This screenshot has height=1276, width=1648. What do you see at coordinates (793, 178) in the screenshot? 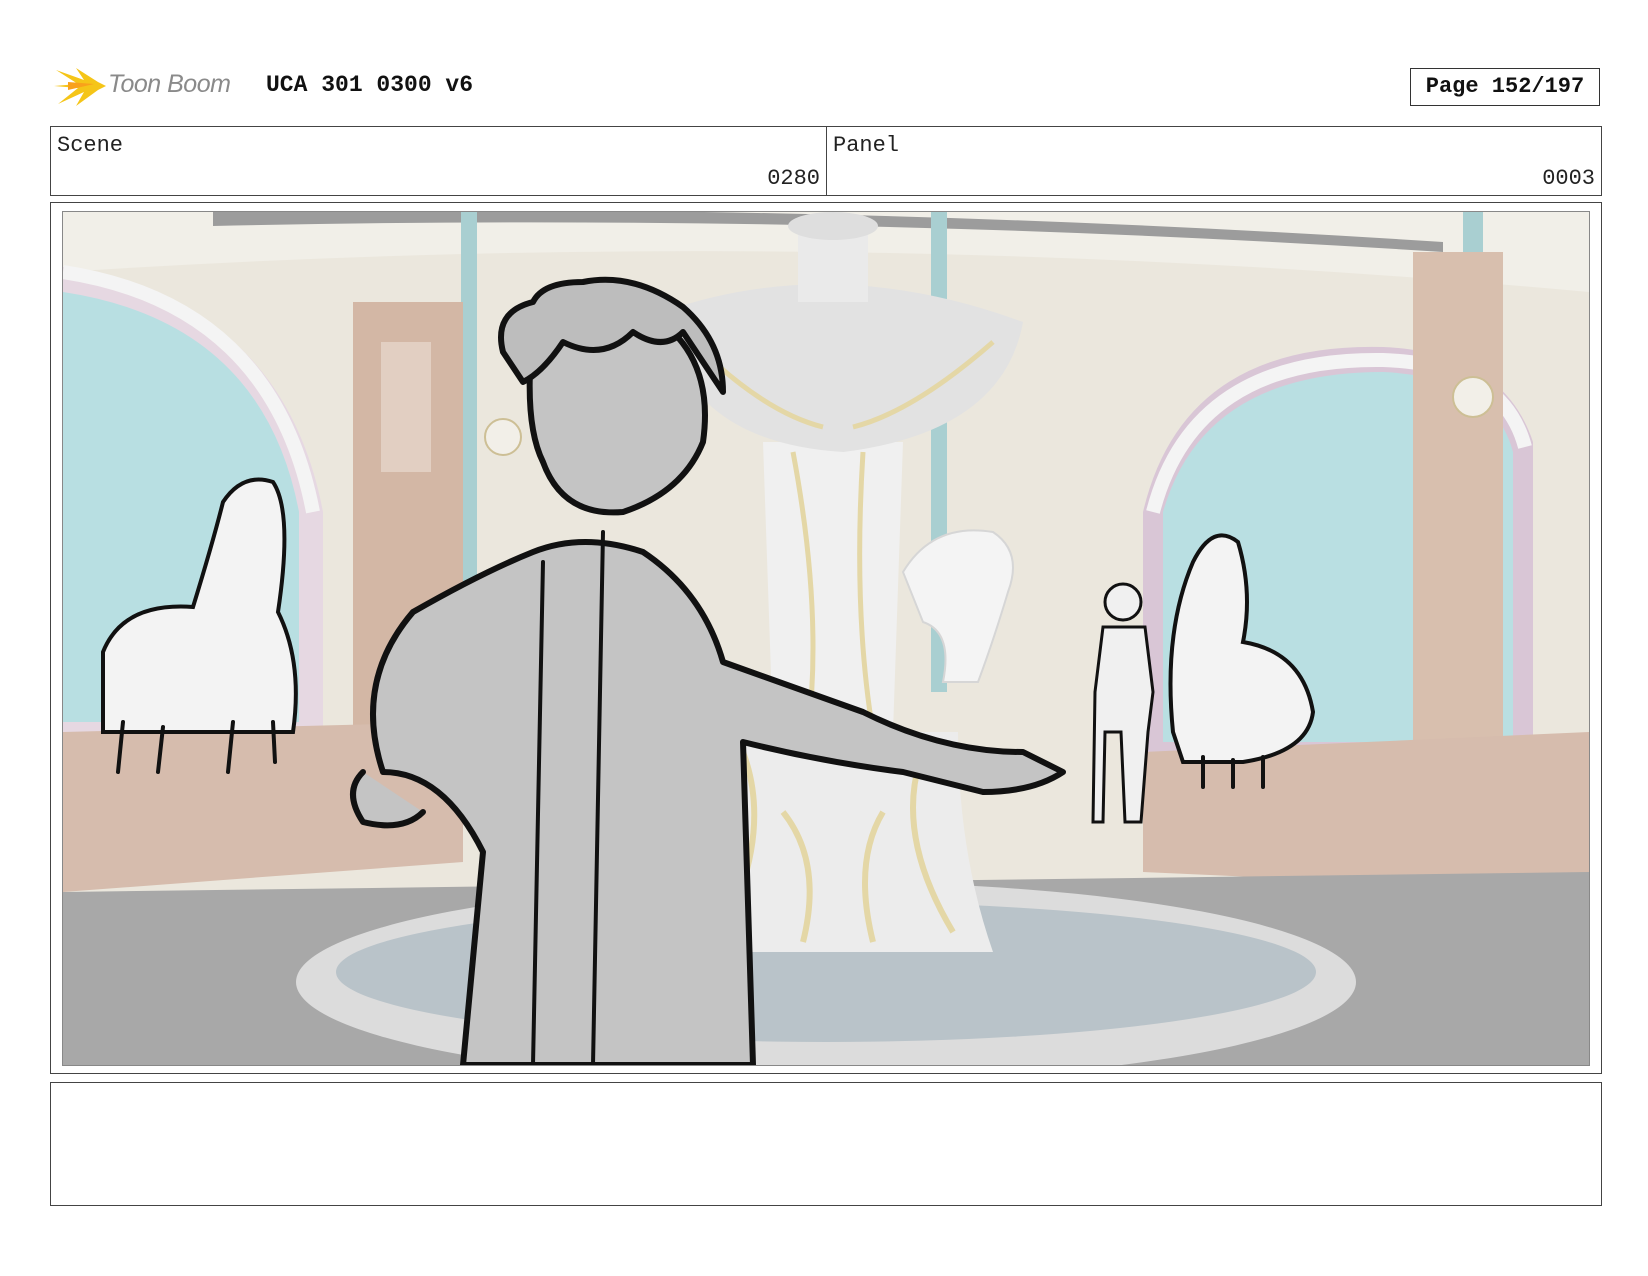
I see `scene-number: 0280` at bounding box center [793, 178].